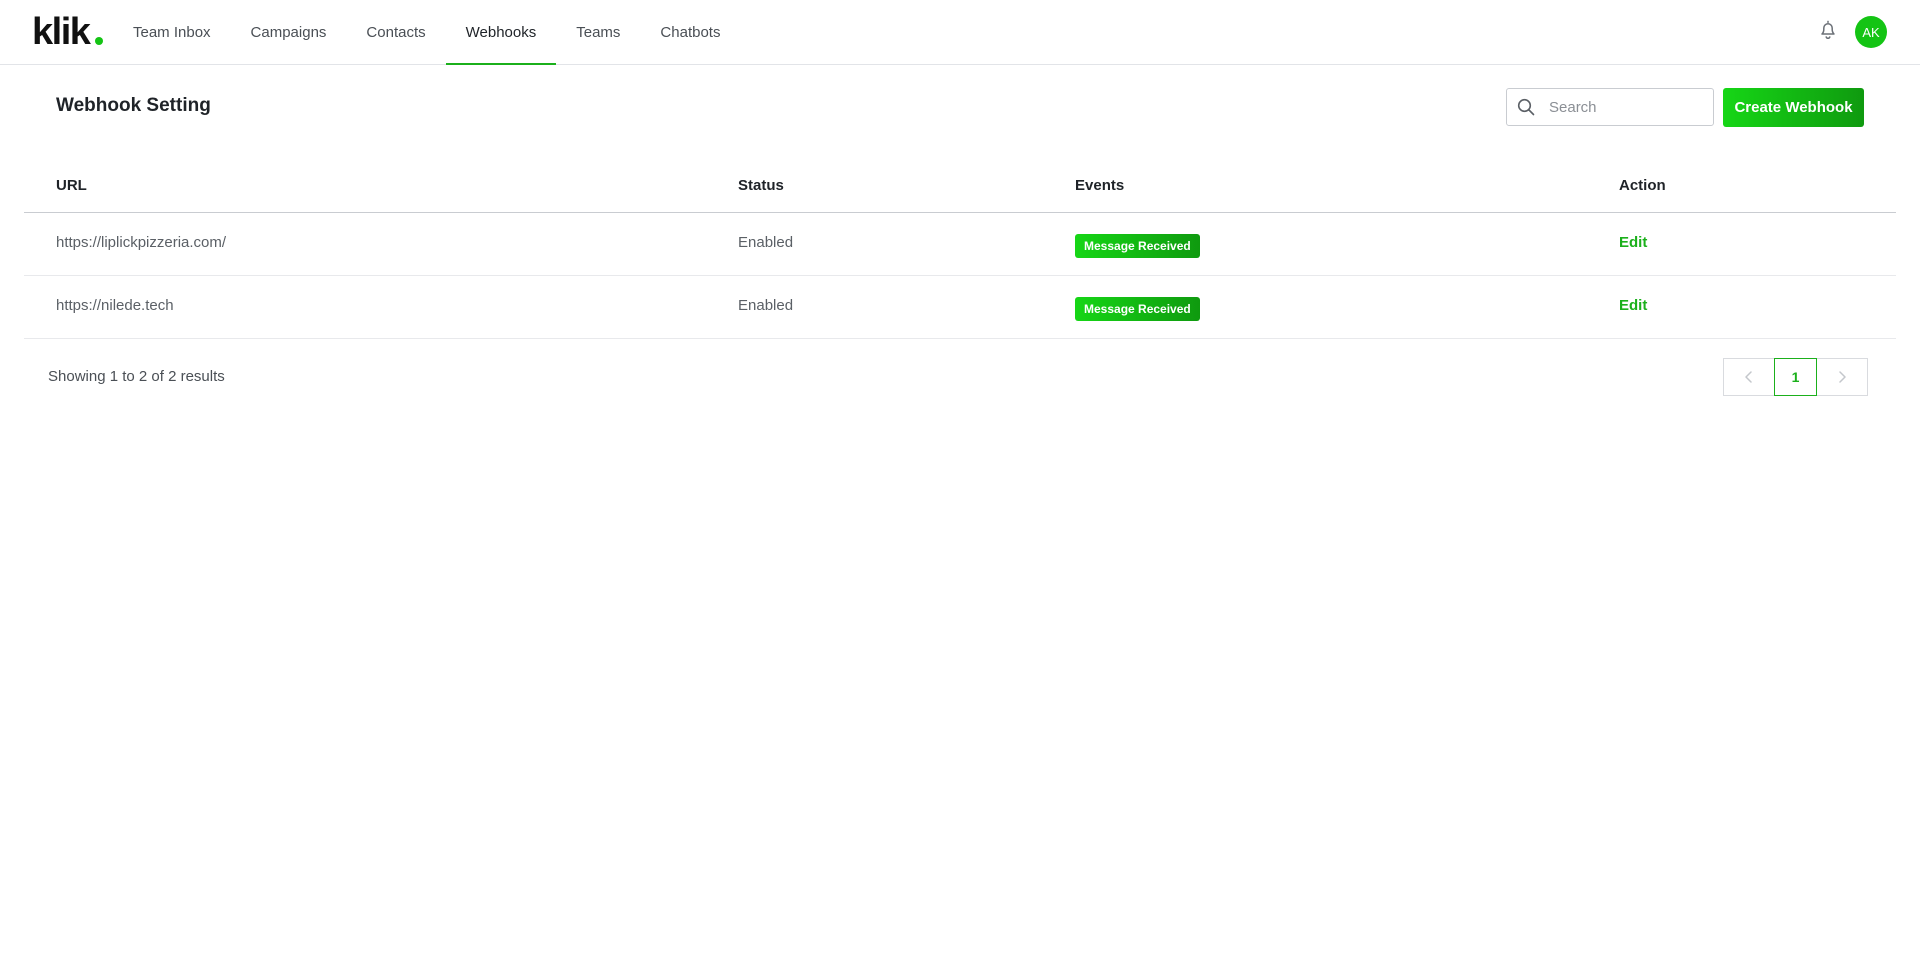 This screenshot has width=1920, height=953. What do you see at coordinates (71, 185) in the screenshot?
I see `column-header-url: URL` at bounding box center [71, 185].